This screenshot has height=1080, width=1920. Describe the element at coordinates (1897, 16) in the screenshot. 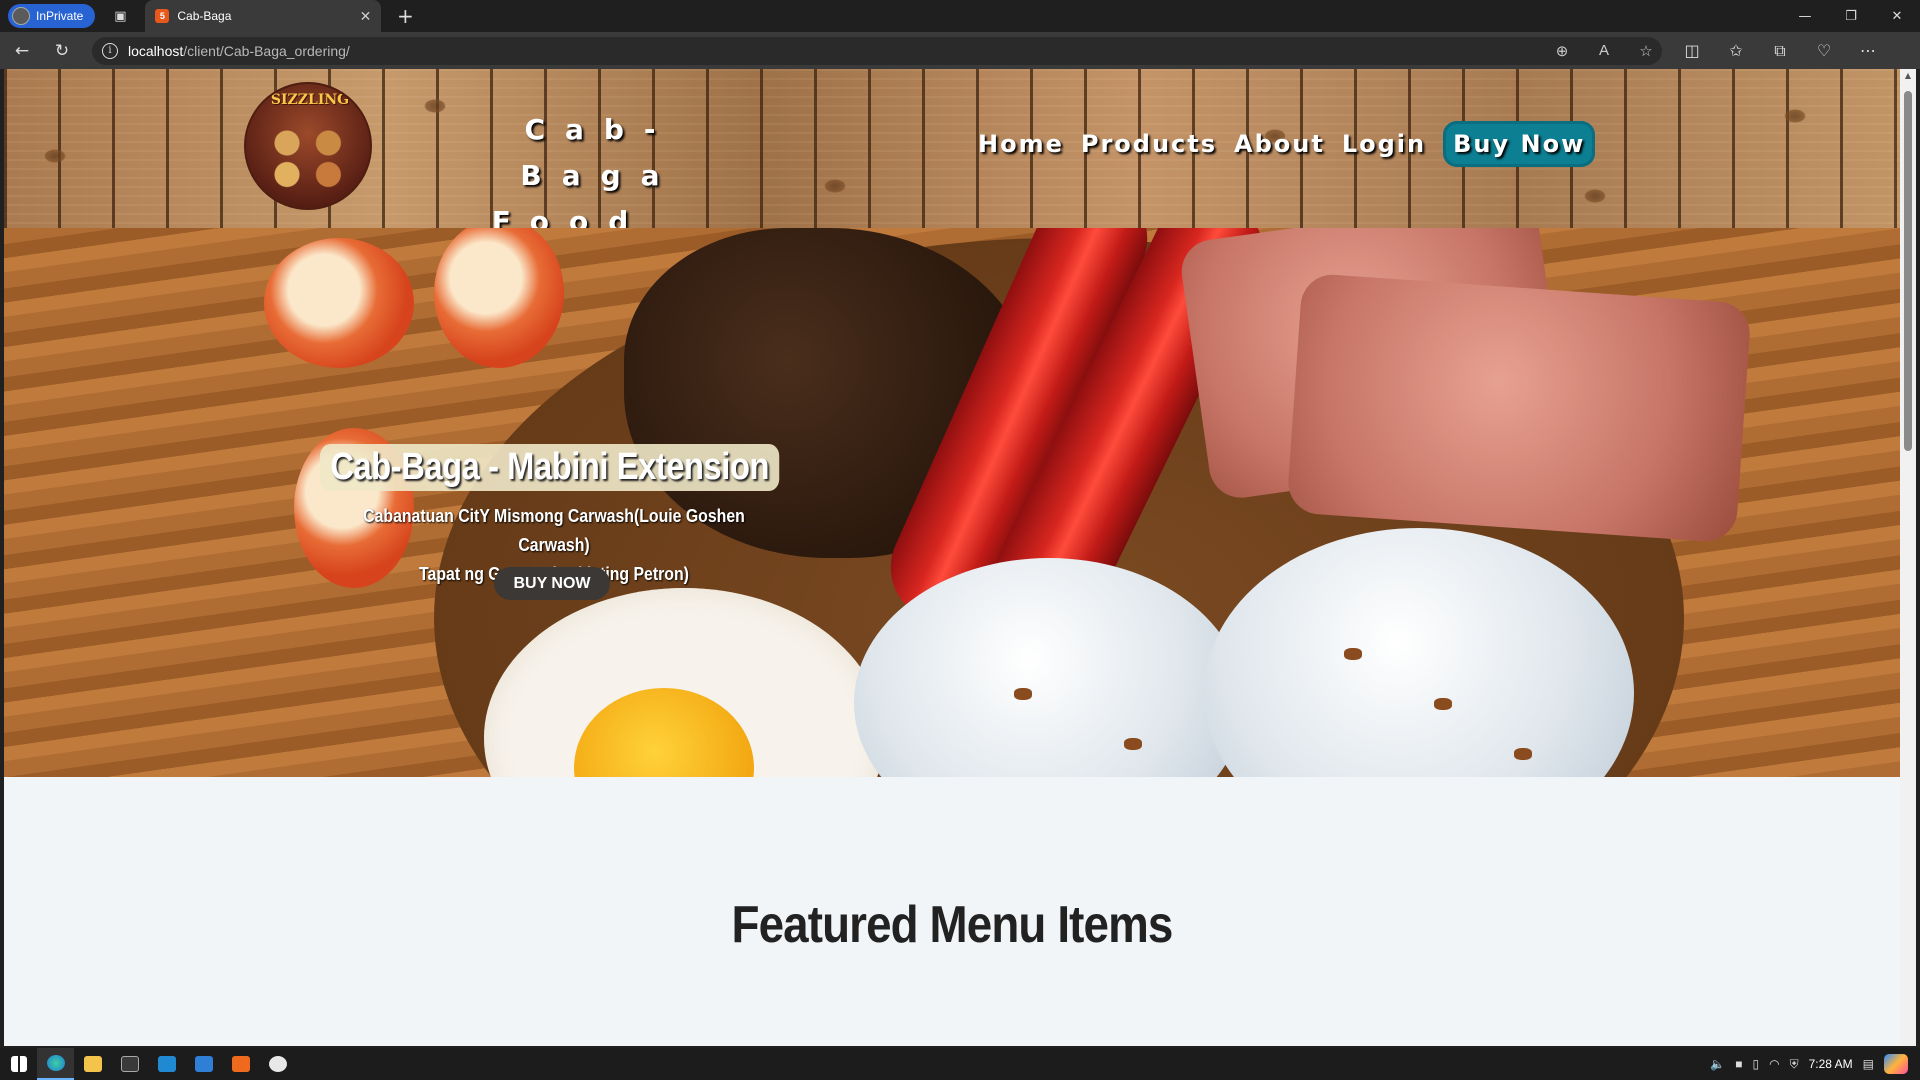

I see `close-window-icon: ✕` at that location.